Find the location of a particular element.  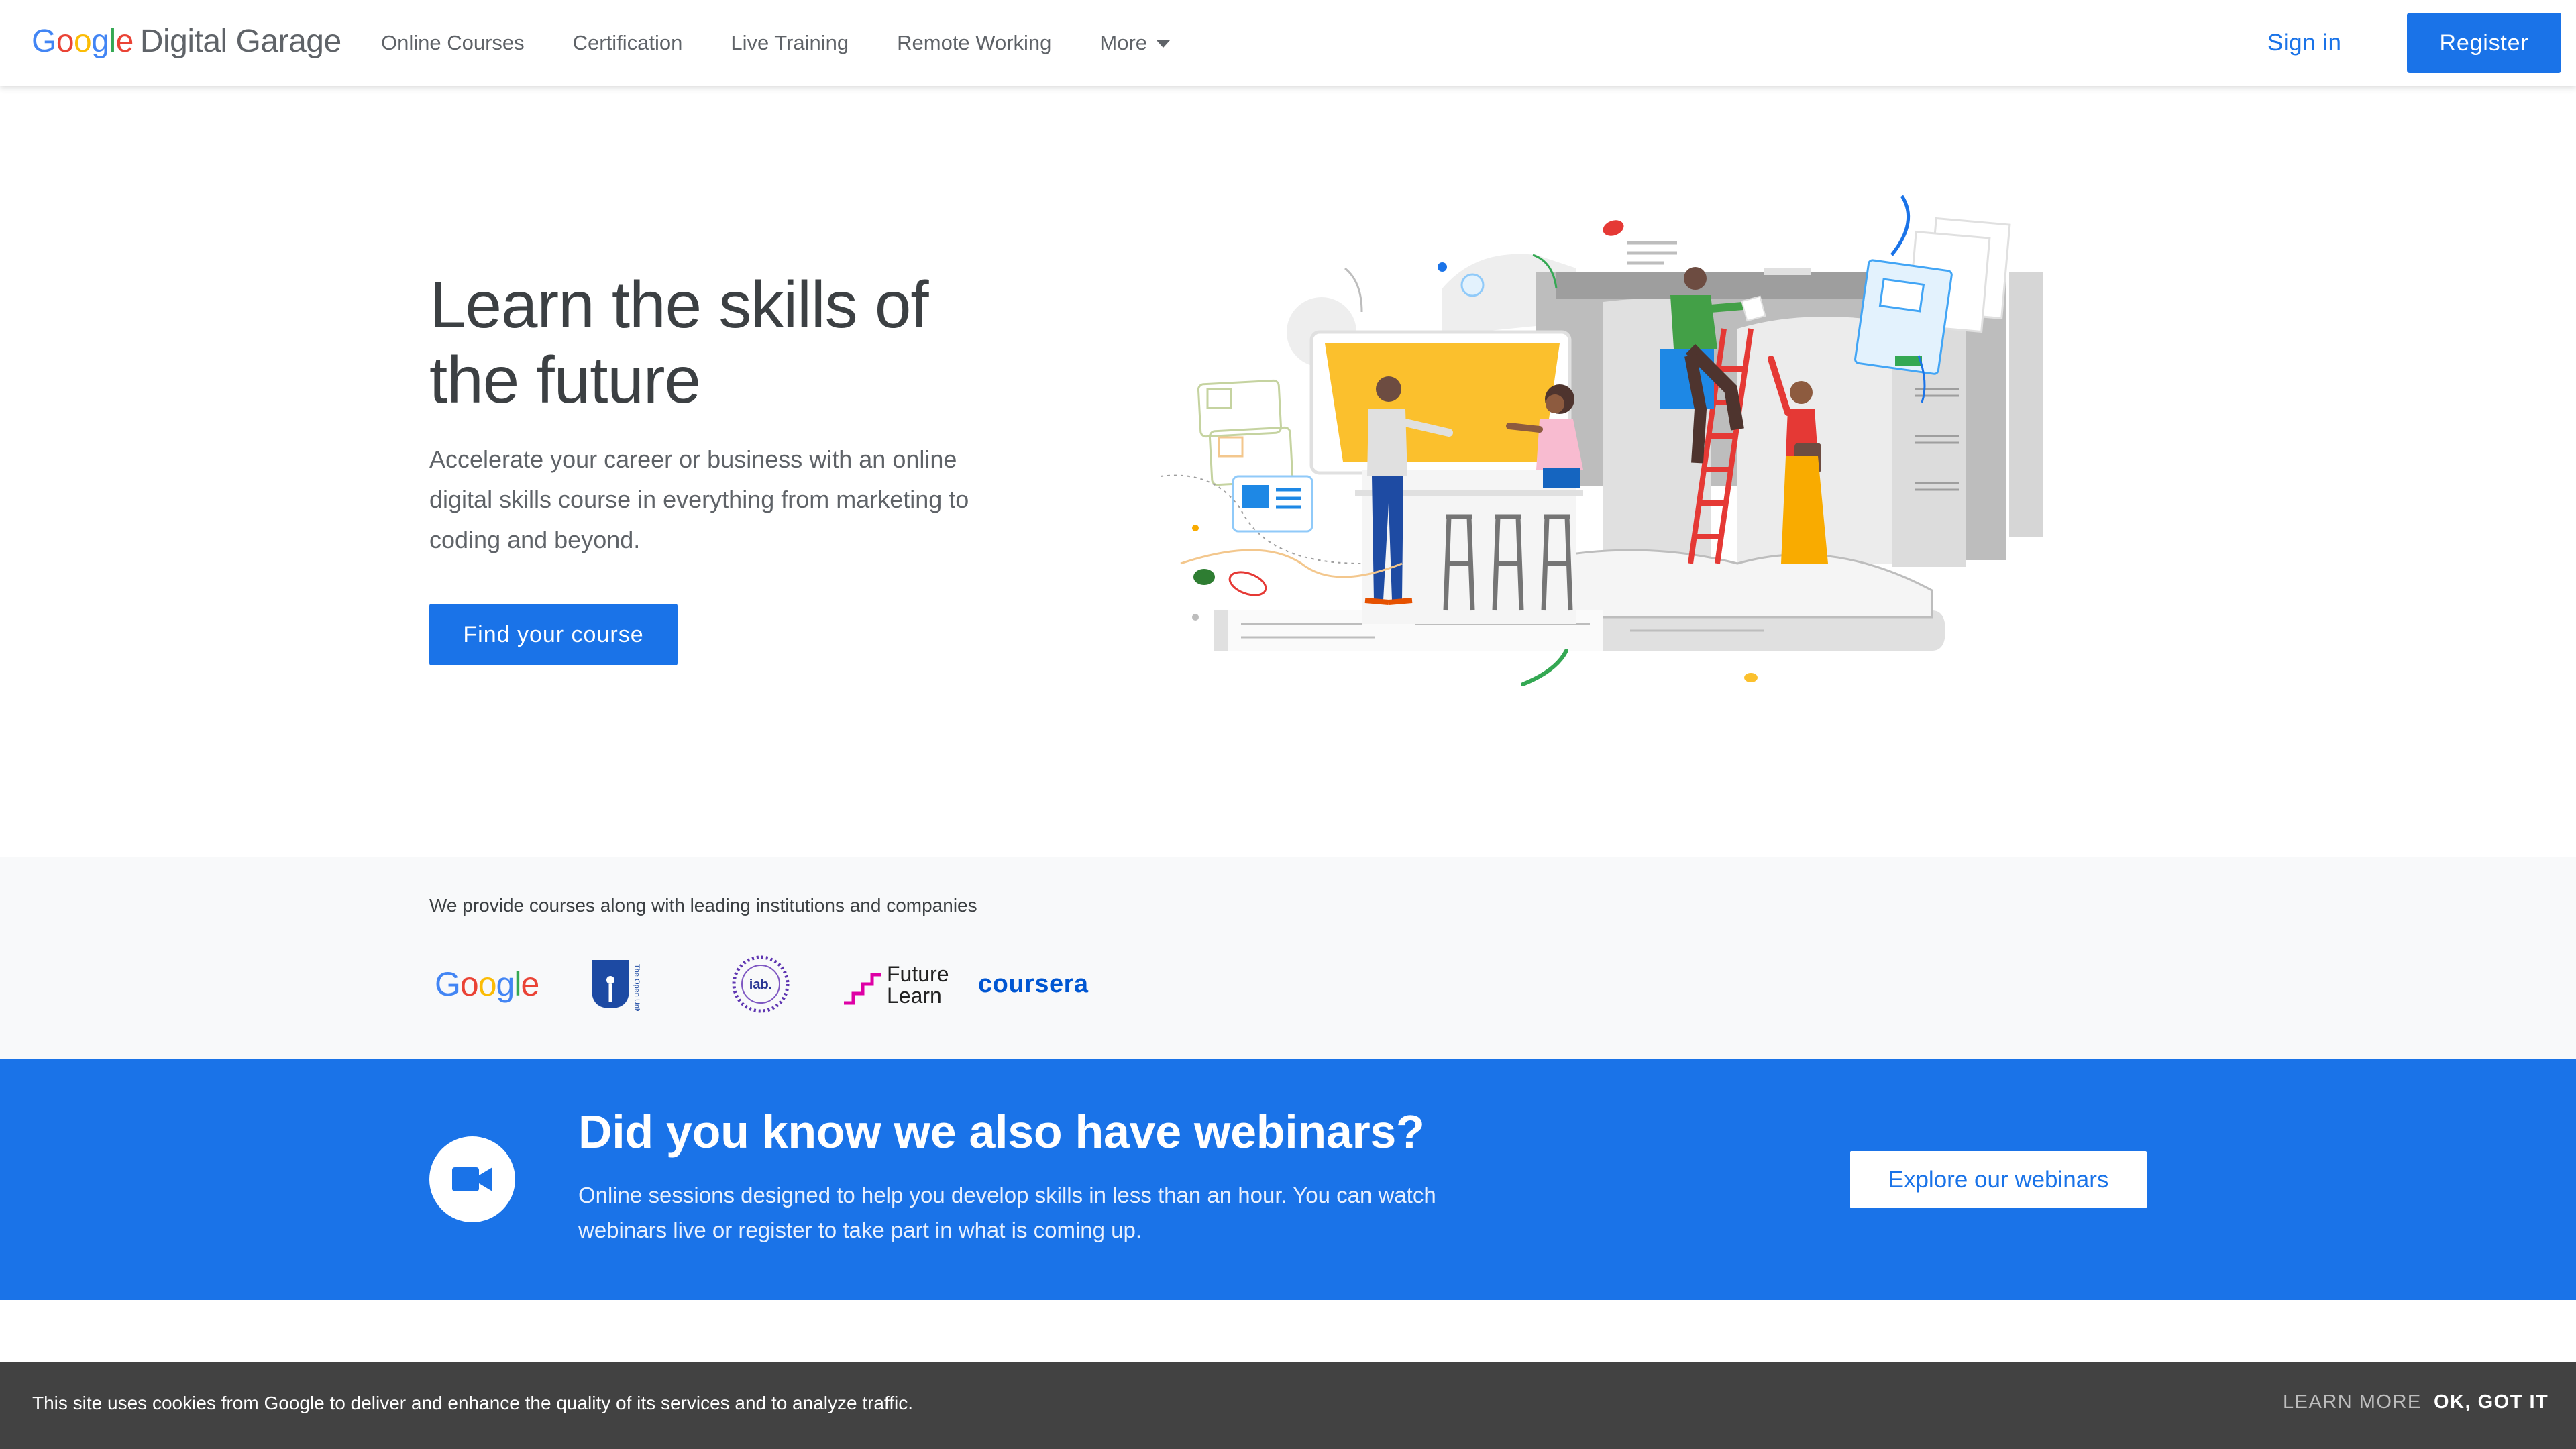

nav-more-dropdown: More is located at coordinates (1135, 43).